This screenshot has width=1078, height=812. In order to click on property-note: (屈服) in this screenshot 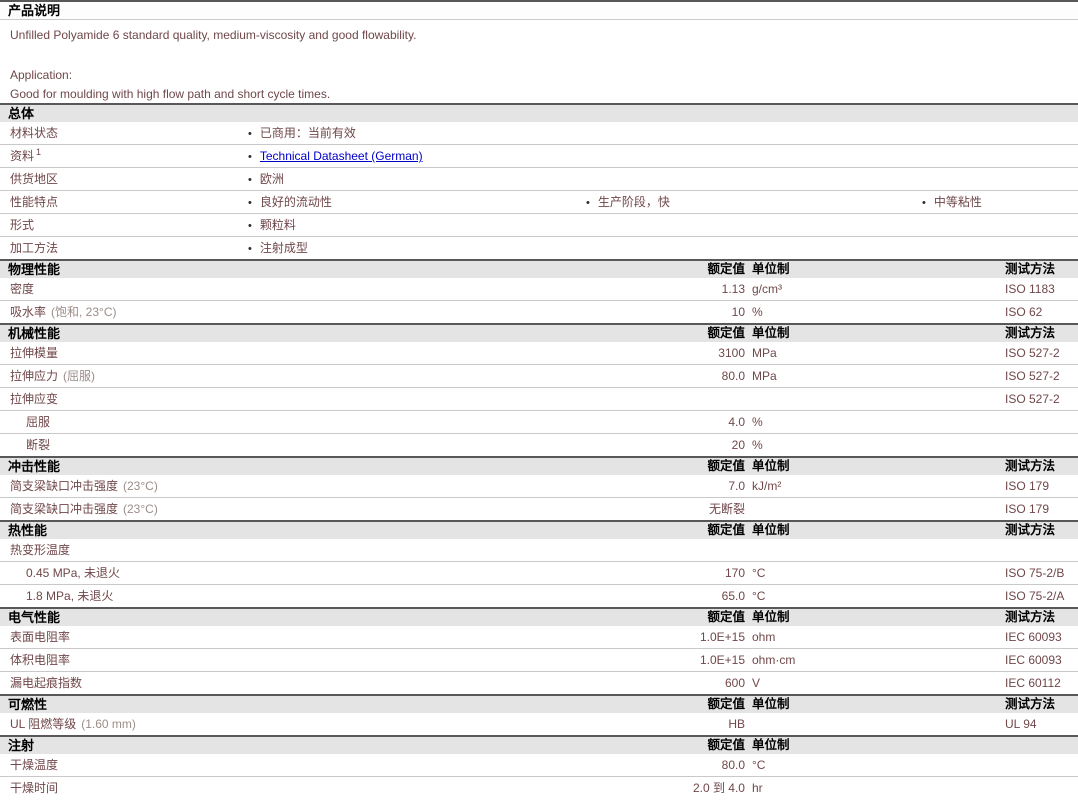, I will do `click(79, 376)`.